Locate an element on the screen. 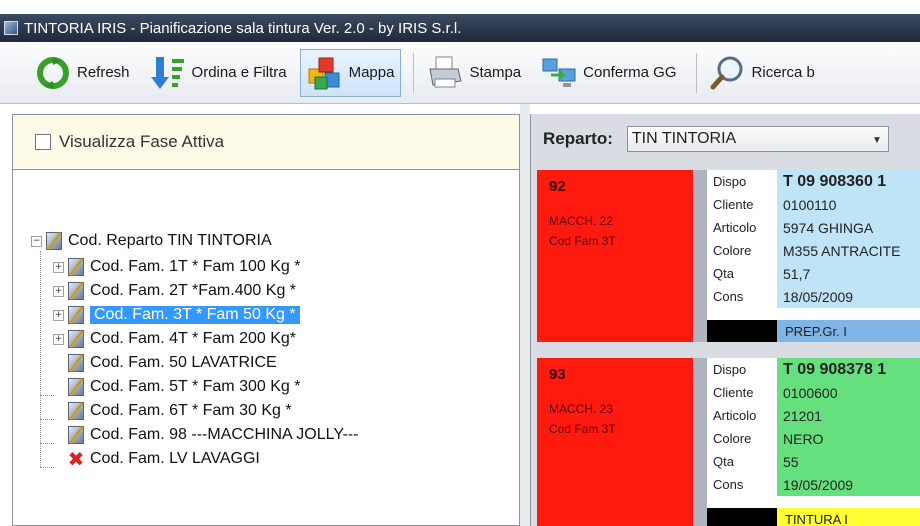 Image resolution: width=920 pixels, height=526 pixels. tree-item: Cod. Fam. 50 LAVATRICE is located at coordinates (172, 363).